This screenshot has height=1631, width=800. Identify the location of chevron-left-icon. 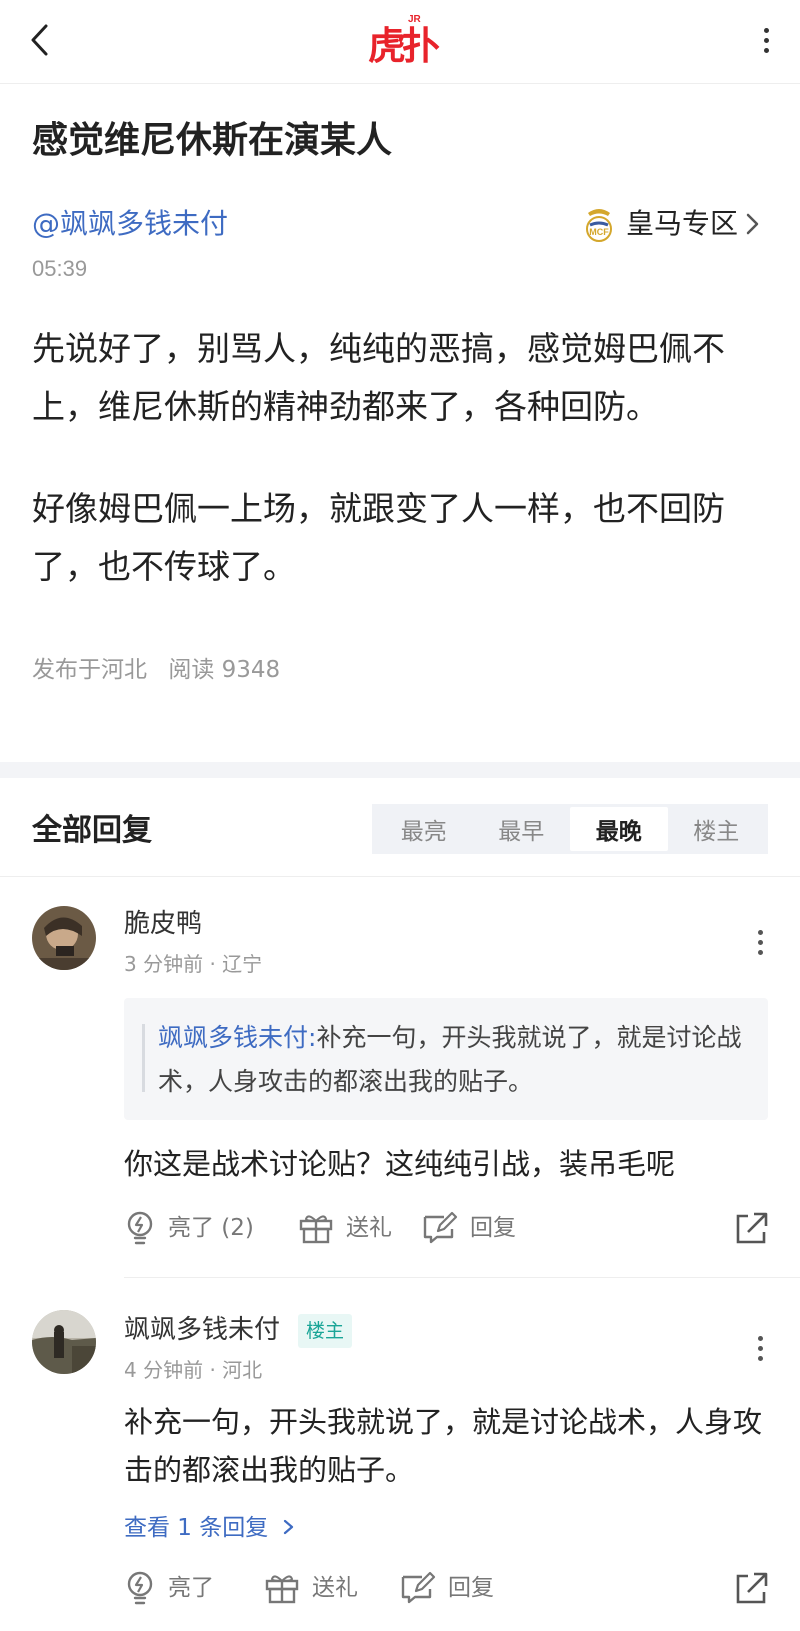
(39, 40).